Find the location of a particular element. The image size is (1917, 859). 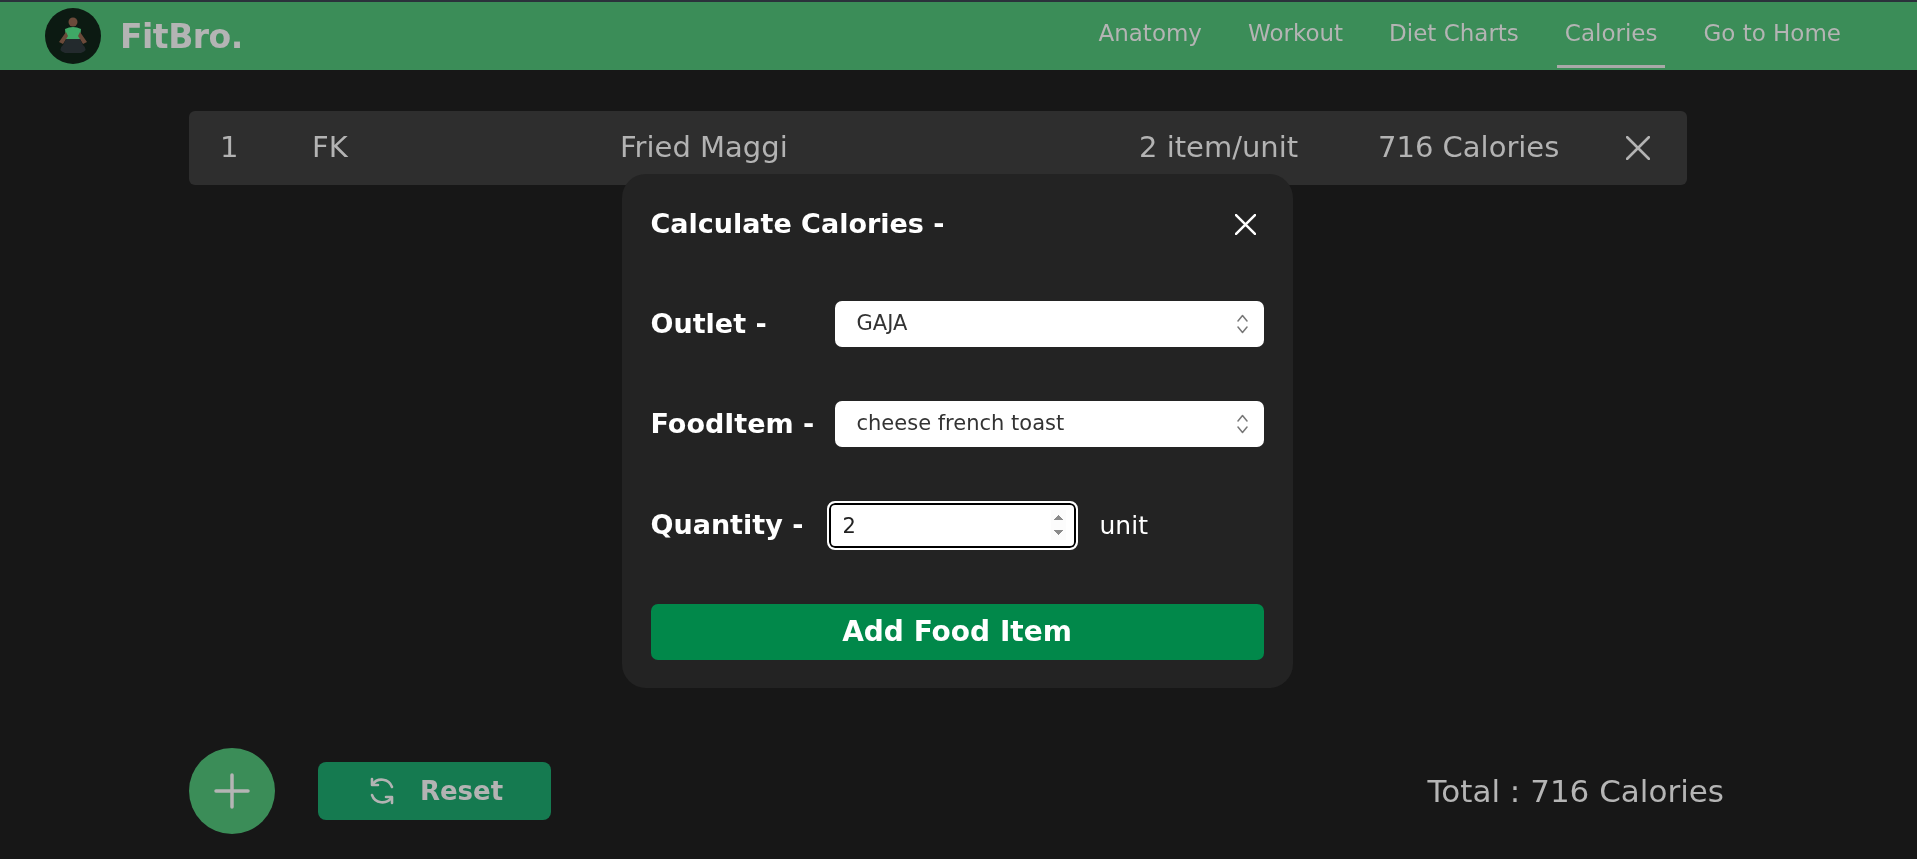

add-food-item-button: Add Food Item is located at coordinates (957, 632).